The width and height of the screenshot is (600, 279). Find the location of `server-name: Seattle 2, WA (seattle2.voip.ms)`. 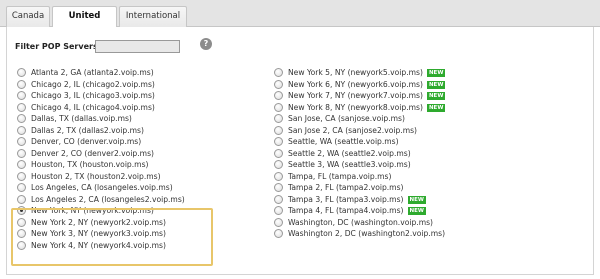

server-name: Seattle 2, WA (seattle2.voip.ms) is located at coordinates (349, 153).